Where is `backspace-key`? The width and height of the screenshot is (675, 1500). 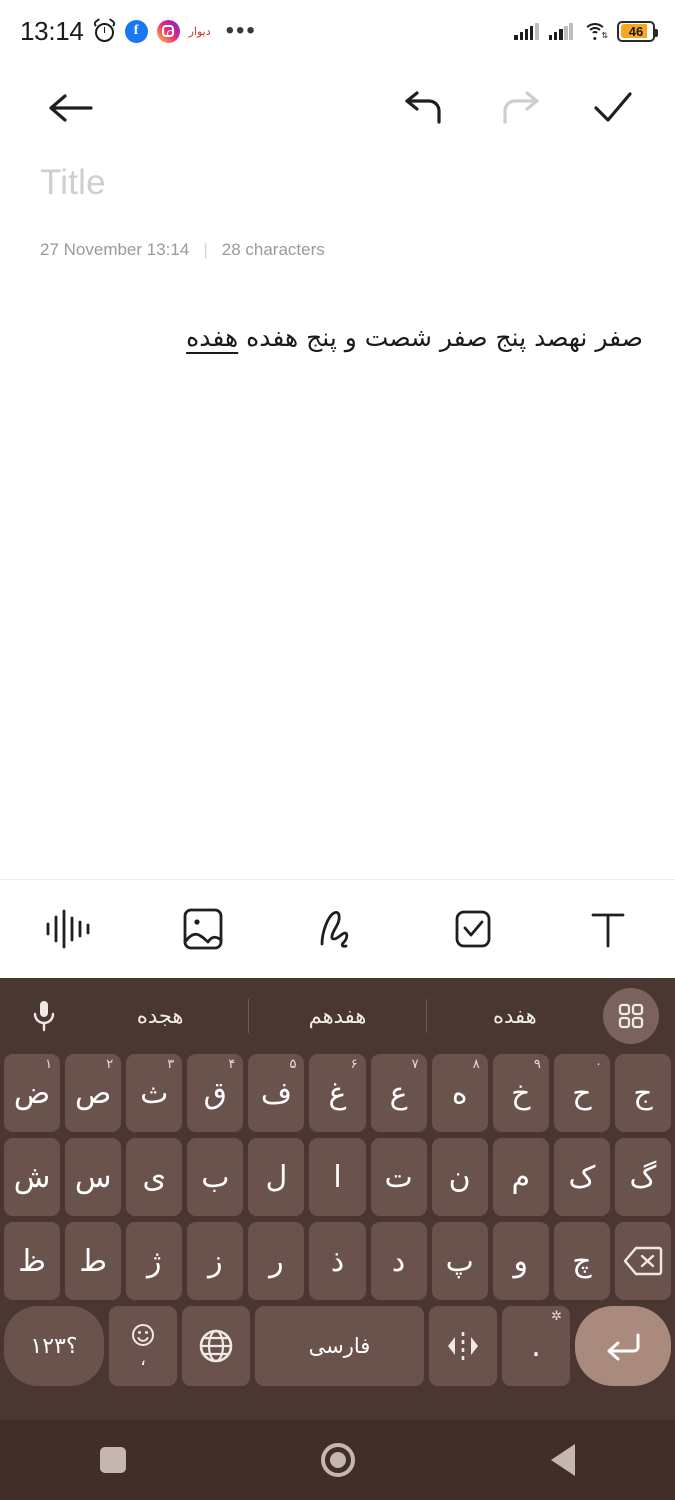
backspace-key is located at coordinates (643, 1261).